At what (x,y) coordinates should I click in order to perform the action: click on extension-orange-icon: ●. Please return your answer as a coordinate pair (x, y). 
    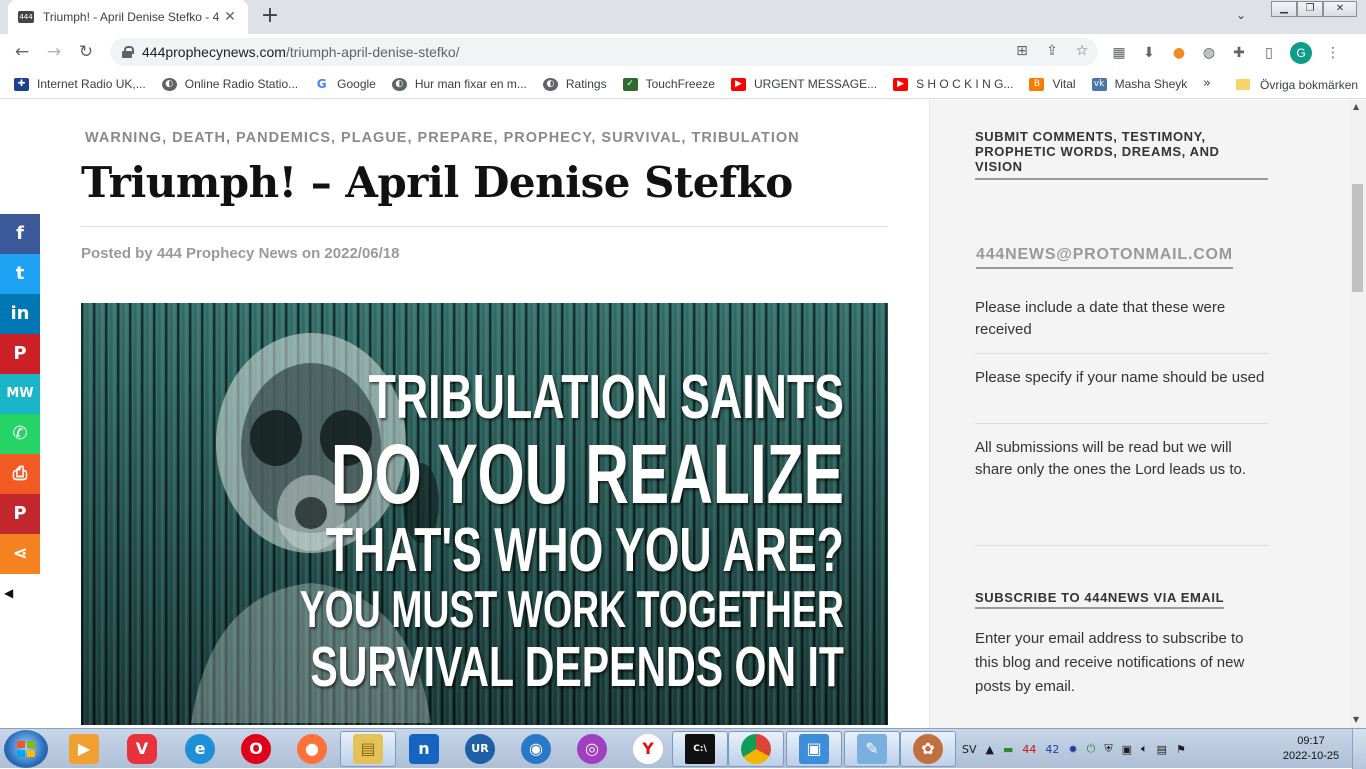
    Looking at the image, I should click on (1179, 53).